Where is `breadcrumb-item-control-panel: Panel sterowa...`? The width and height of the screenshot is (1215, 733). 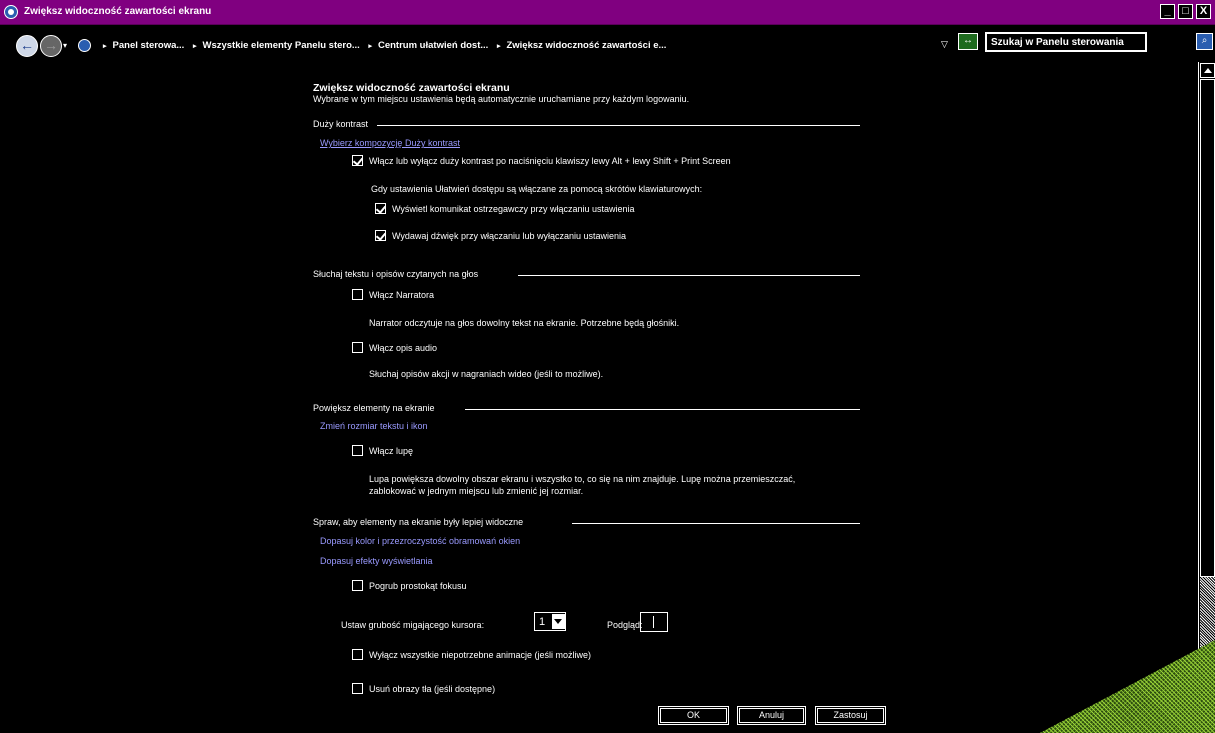 breadcrumb-item-control-panel: Panel sterowa... is located at coordinates (149, 45).